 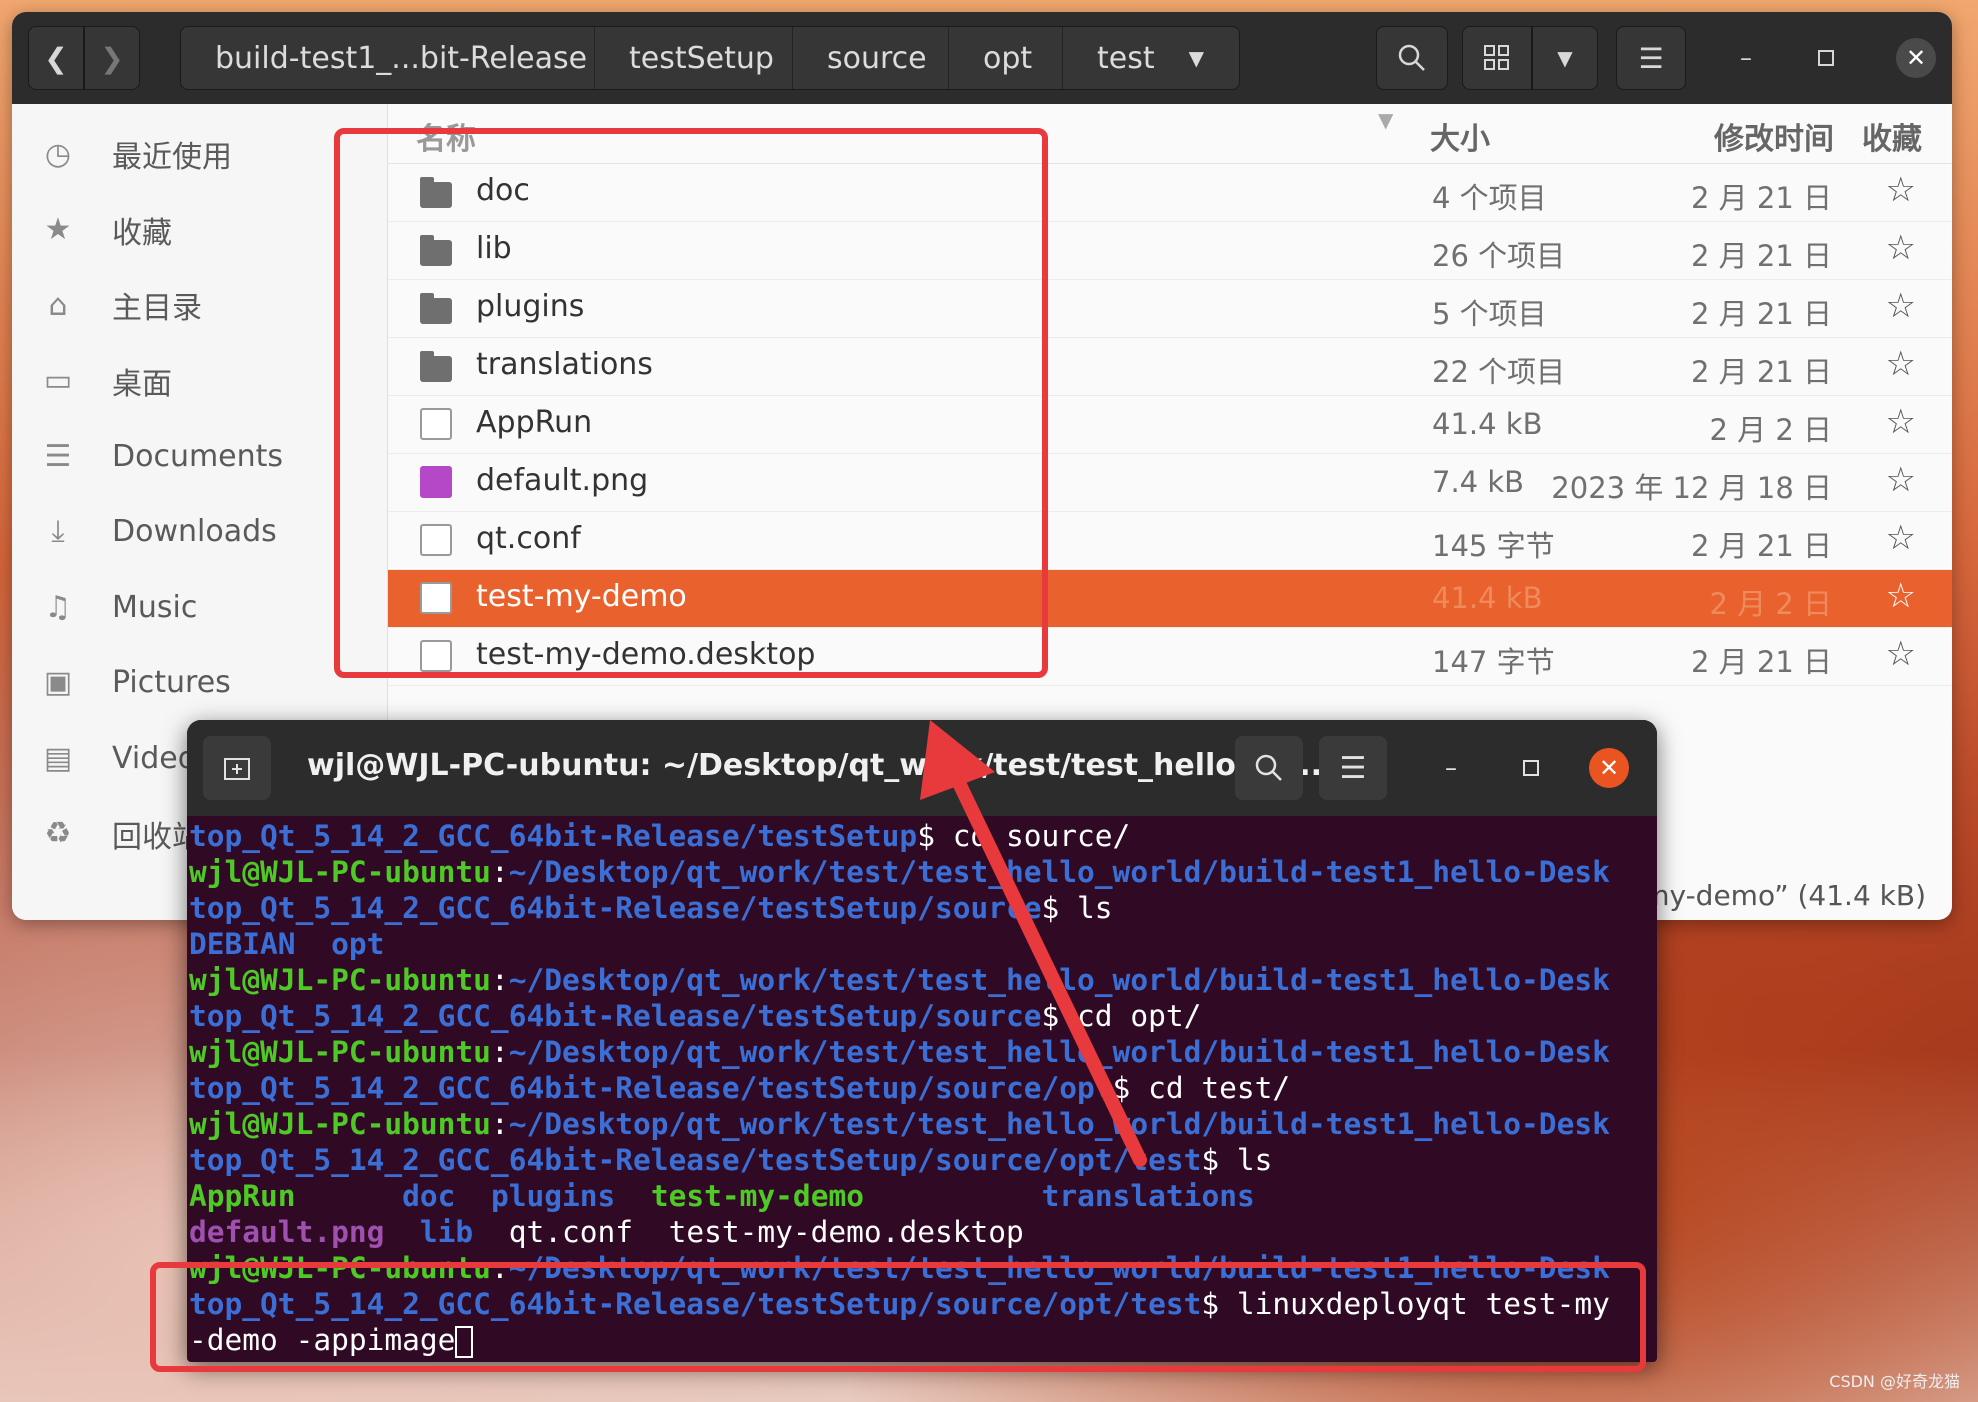 I want to click on terminal-menu-button: ☰, so click(x=1353, y=768).